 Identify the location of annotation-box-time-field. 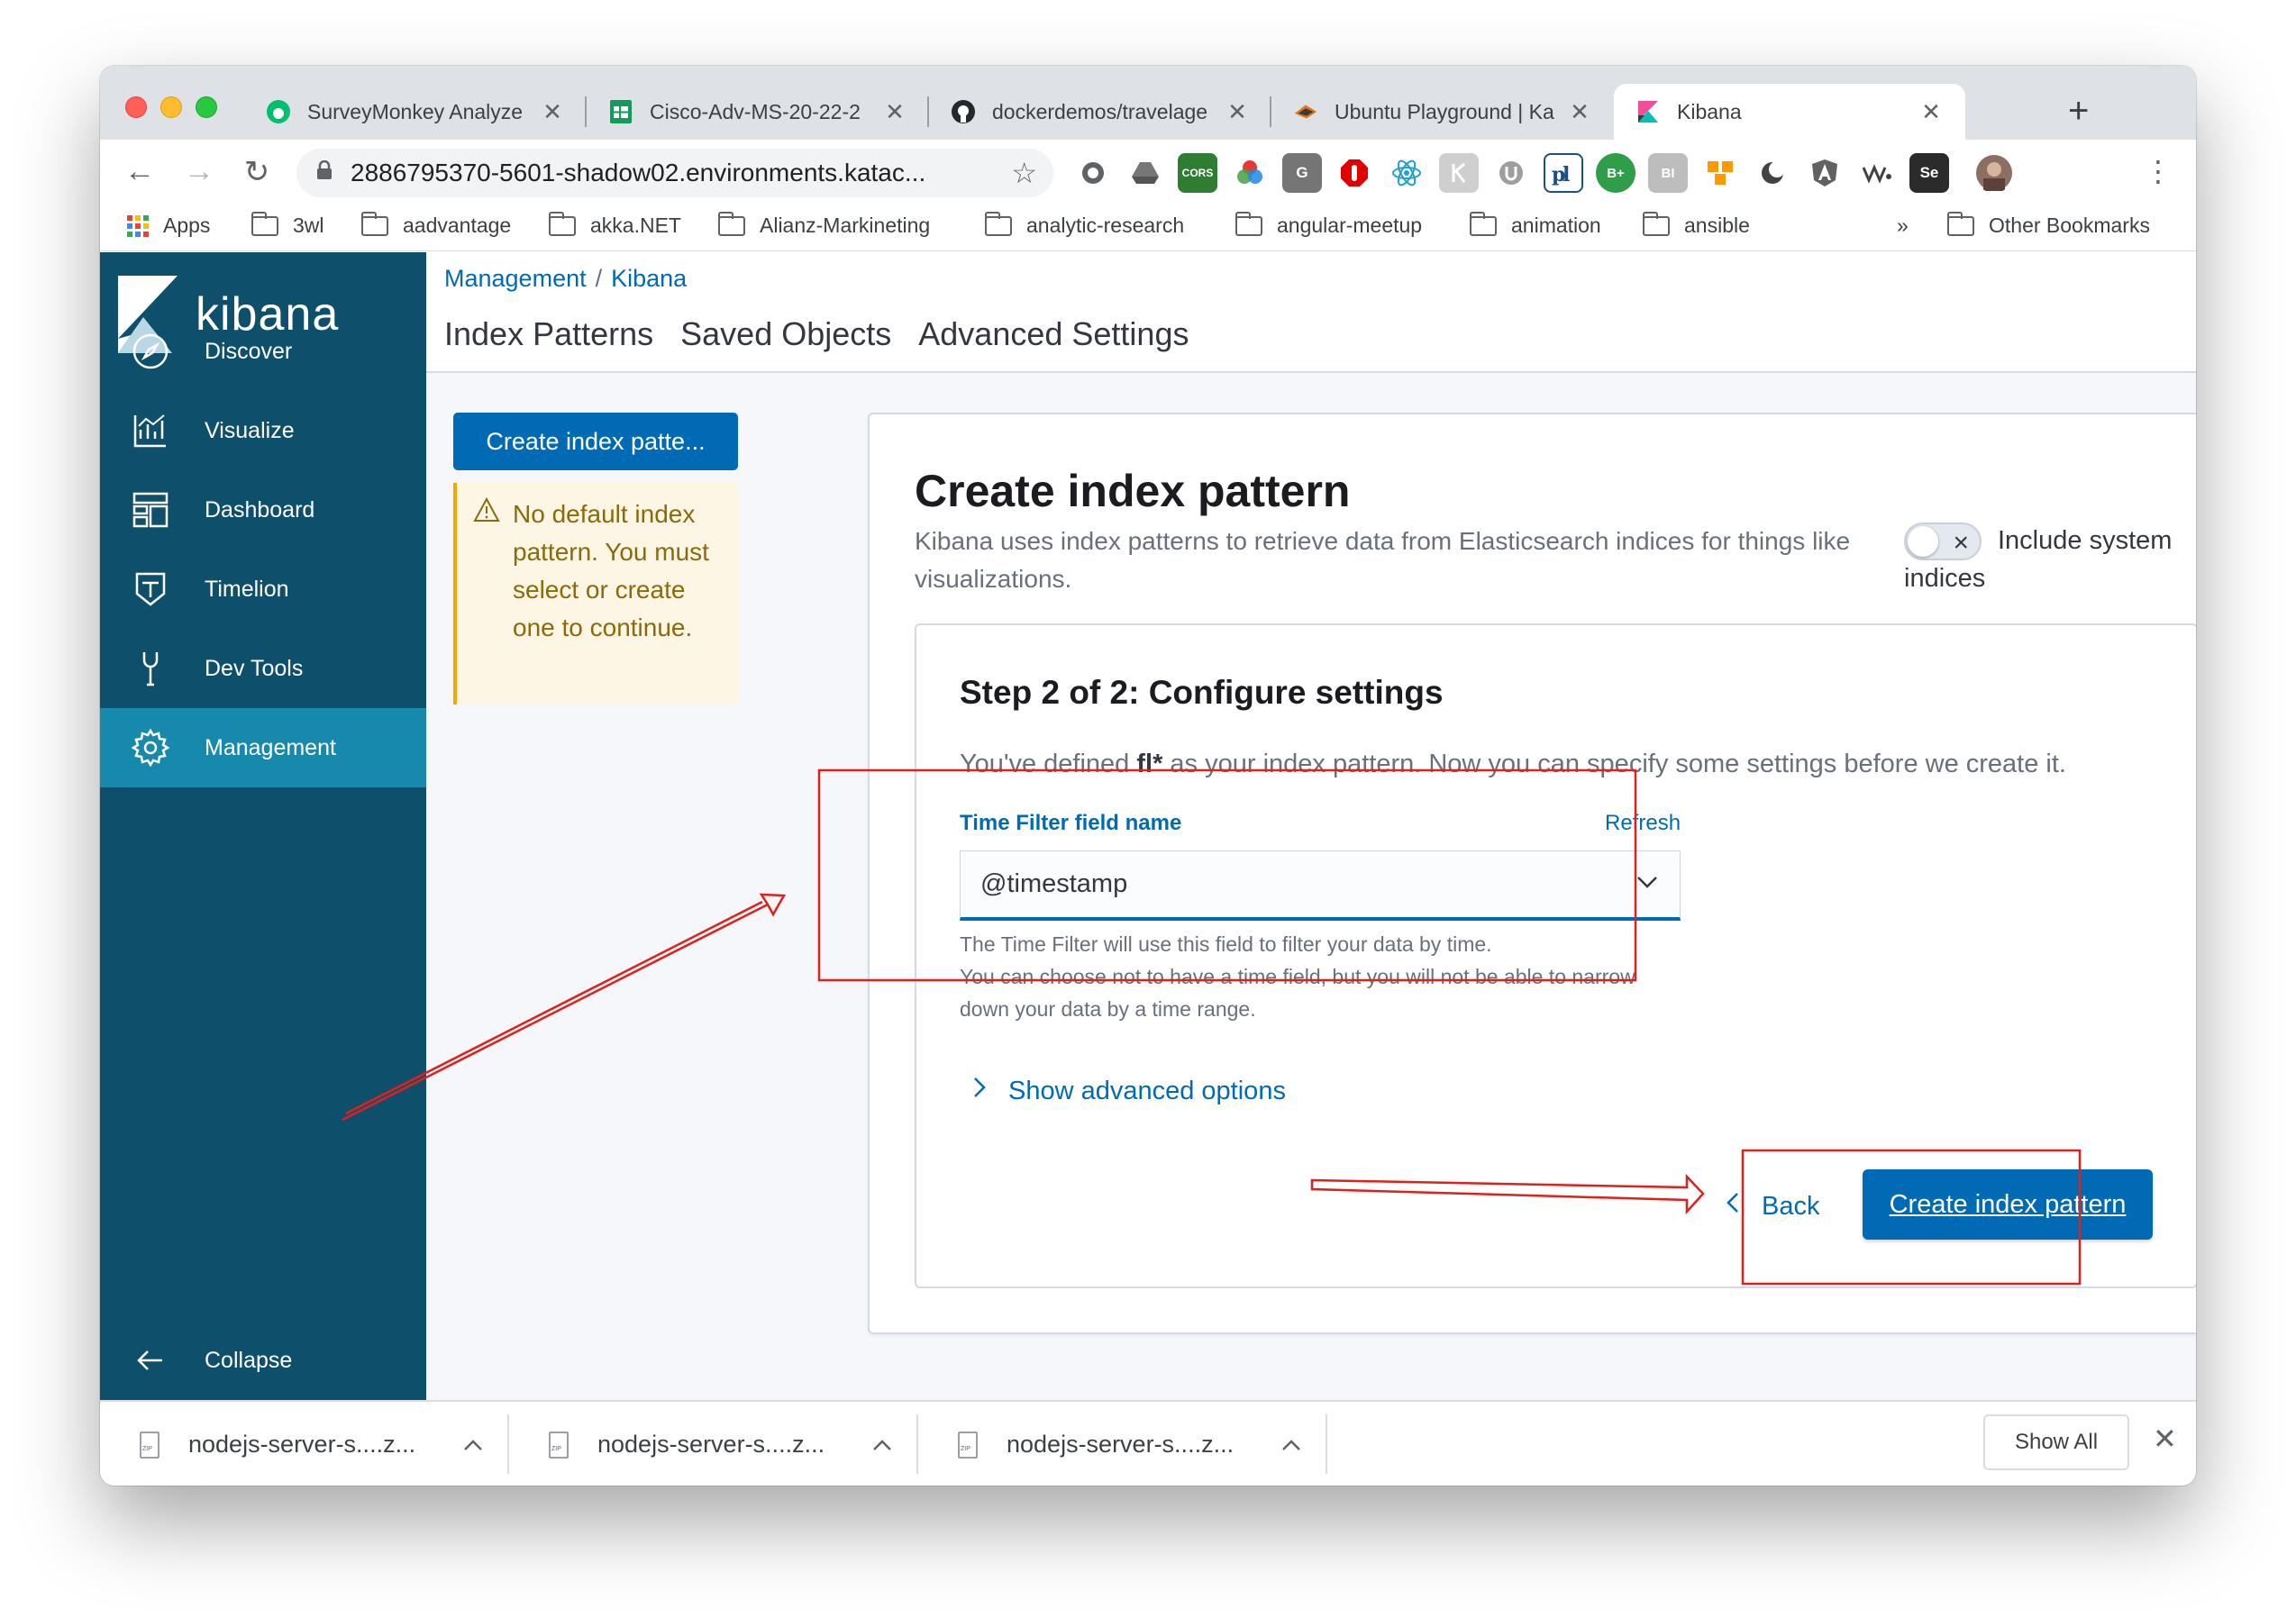
(1227, 875).